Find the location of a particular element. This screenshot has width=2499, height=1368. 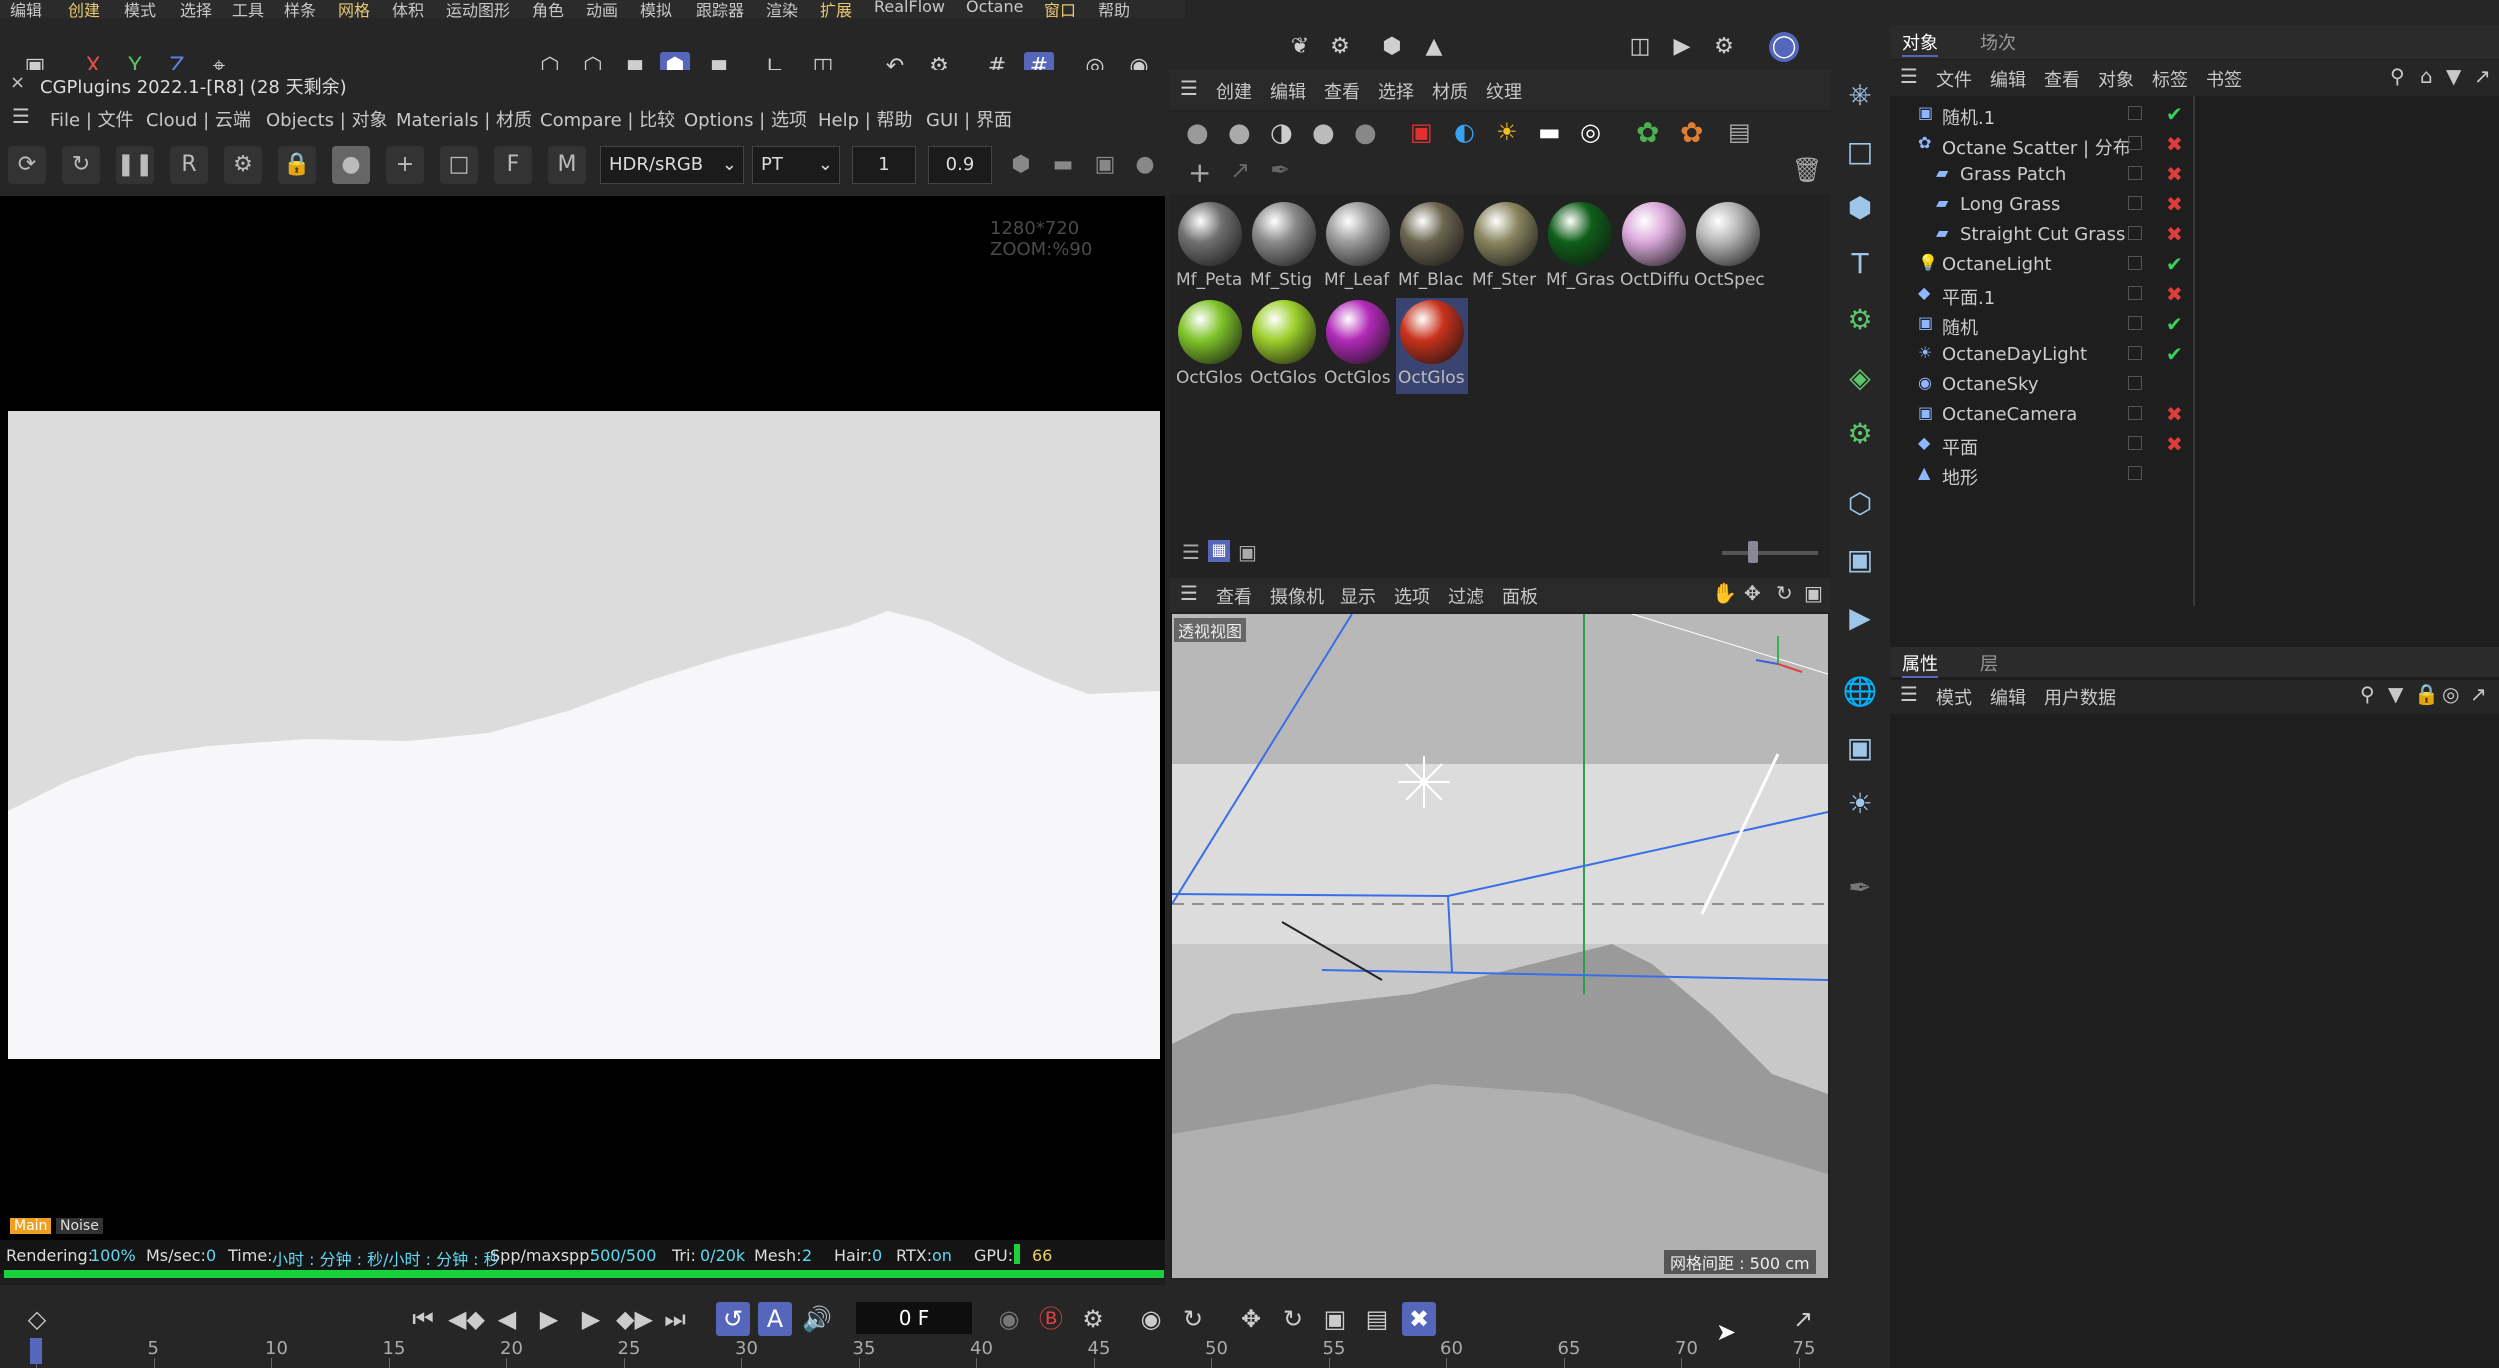

clay-icon: ● is located at coordinates (351, 165).